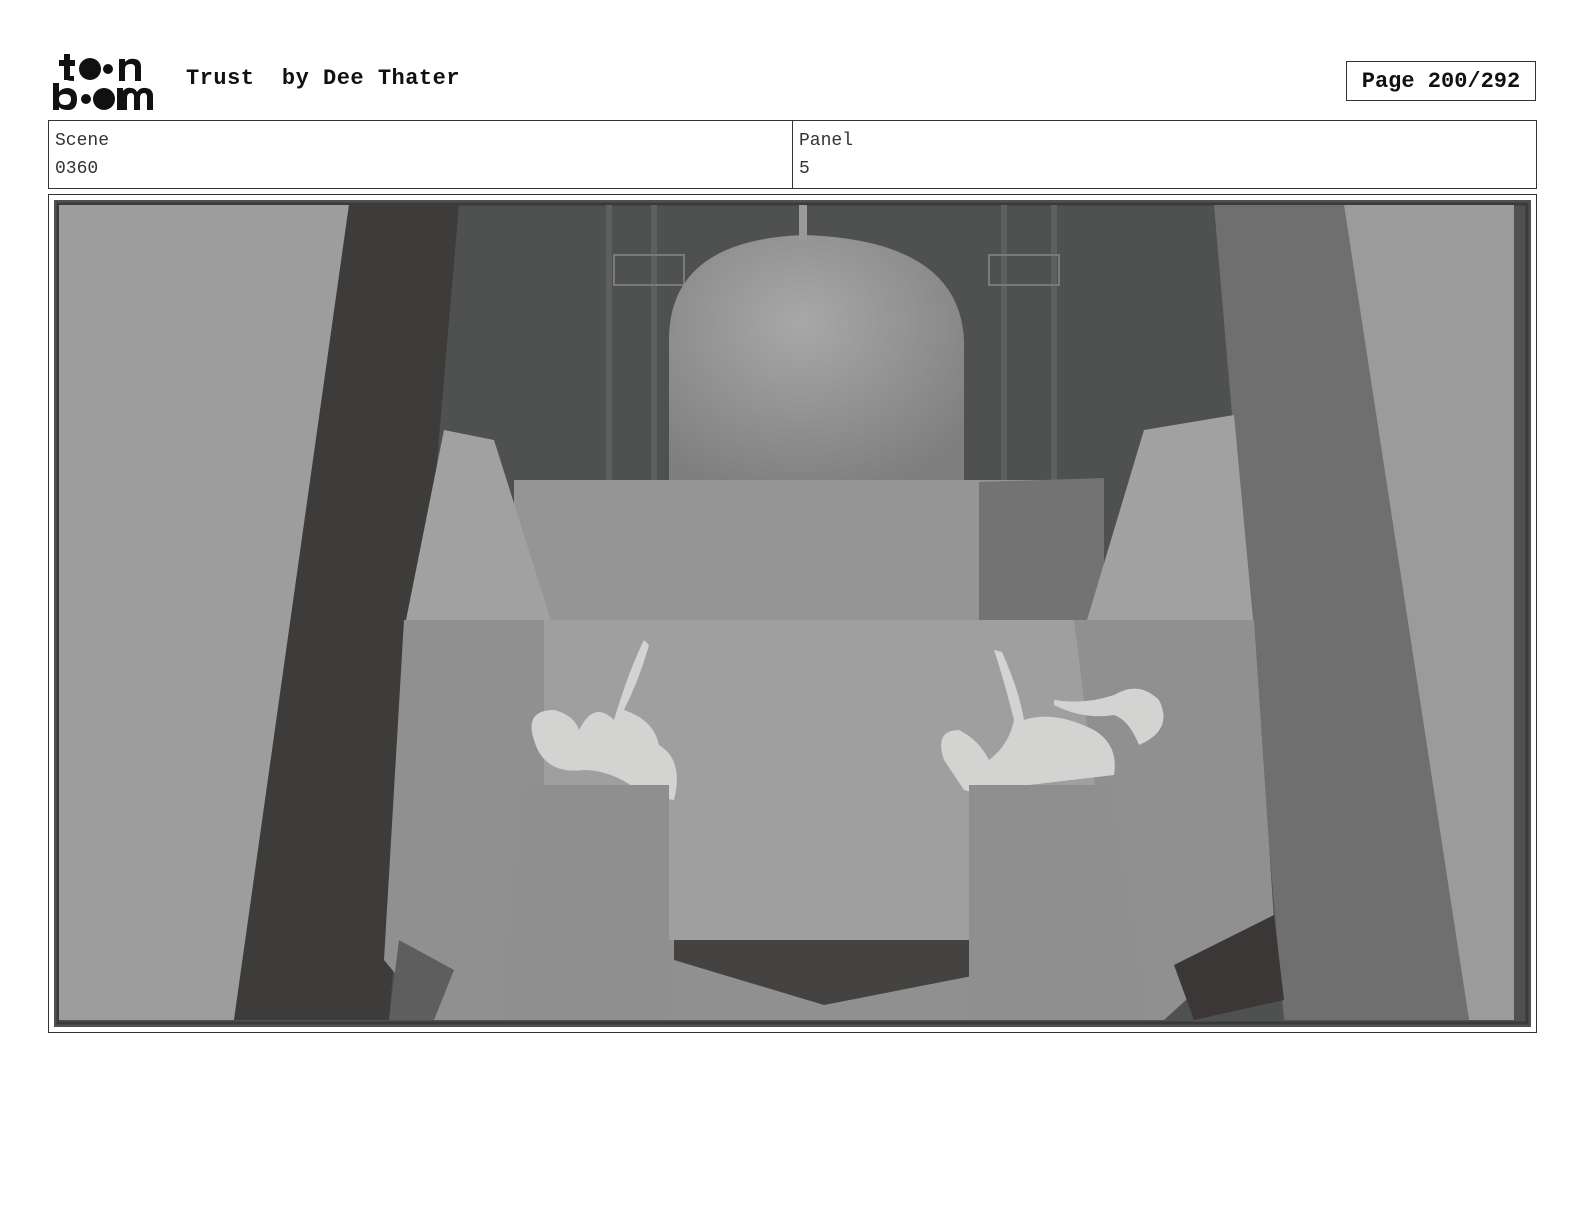  Describe the element at coordinates (82, 141) in the screenshot. I see `scene-label: Scene` at that location.